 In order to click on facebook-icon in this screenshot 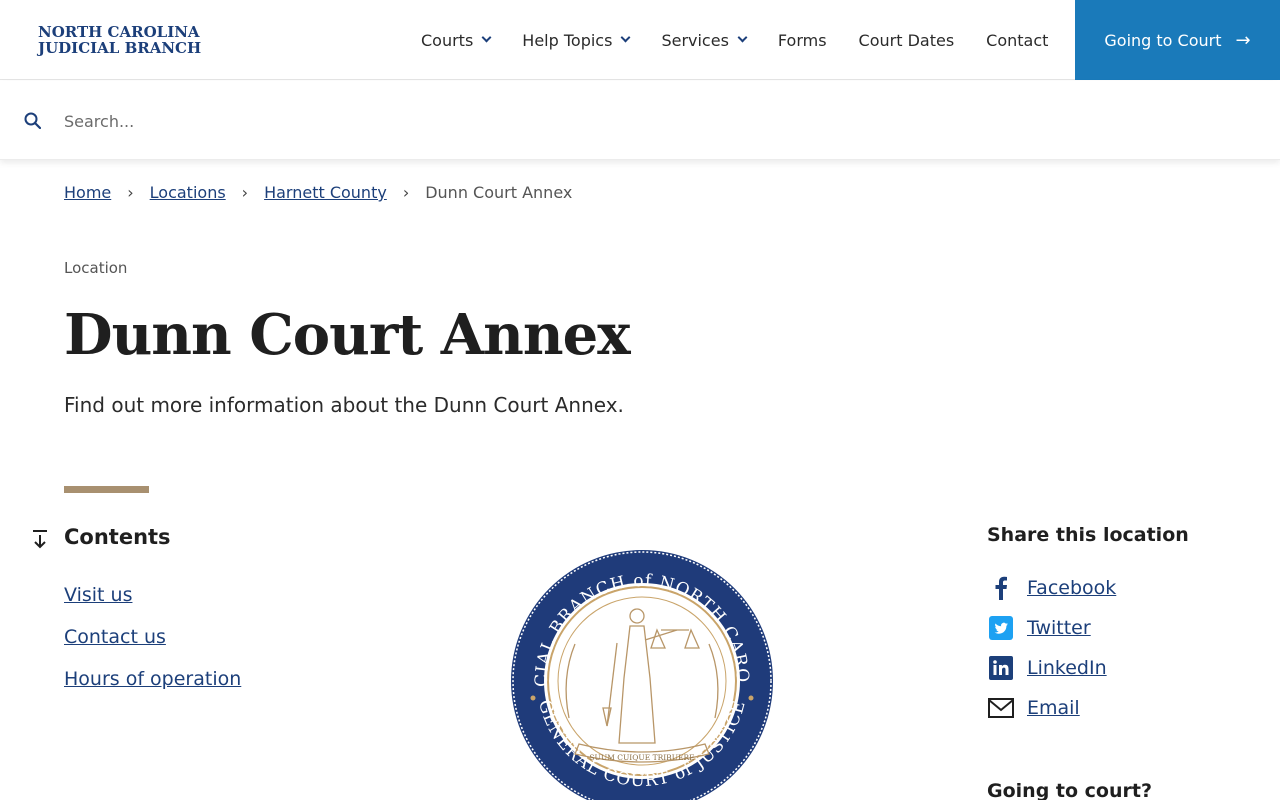, I will do `click(1001, 588)`.